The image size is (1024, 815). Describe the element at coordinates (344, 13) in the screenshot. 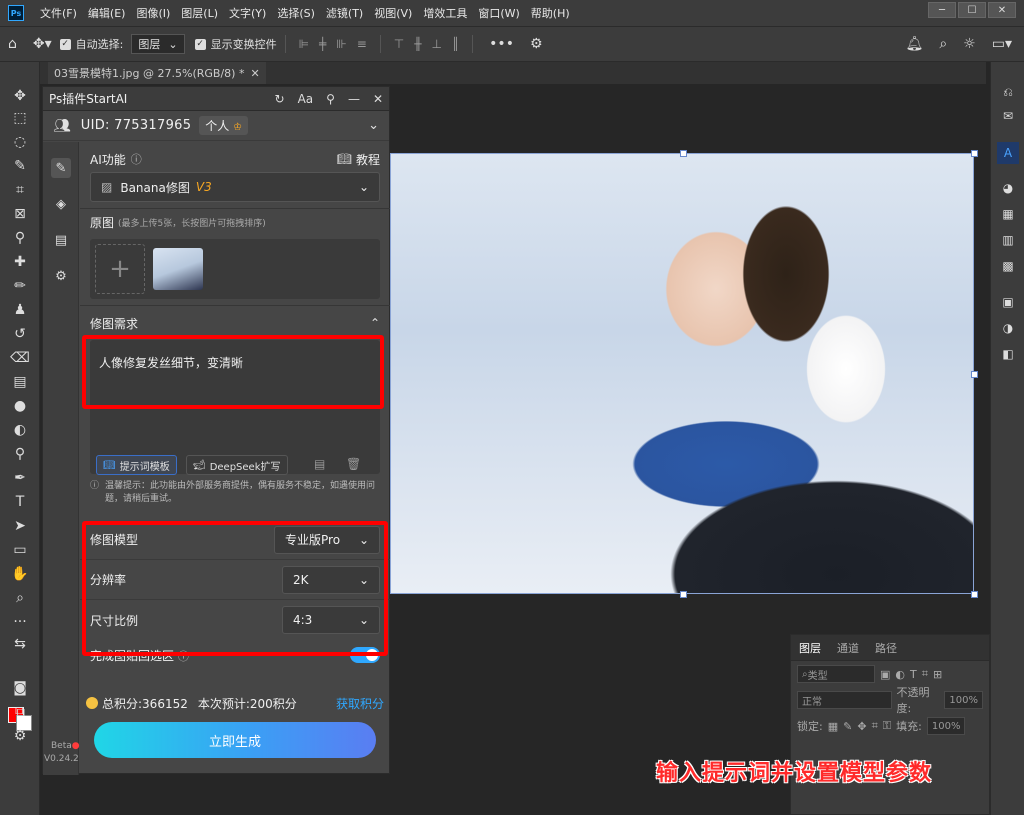

I see `menu-filter: 滤镜(T)` at that location.